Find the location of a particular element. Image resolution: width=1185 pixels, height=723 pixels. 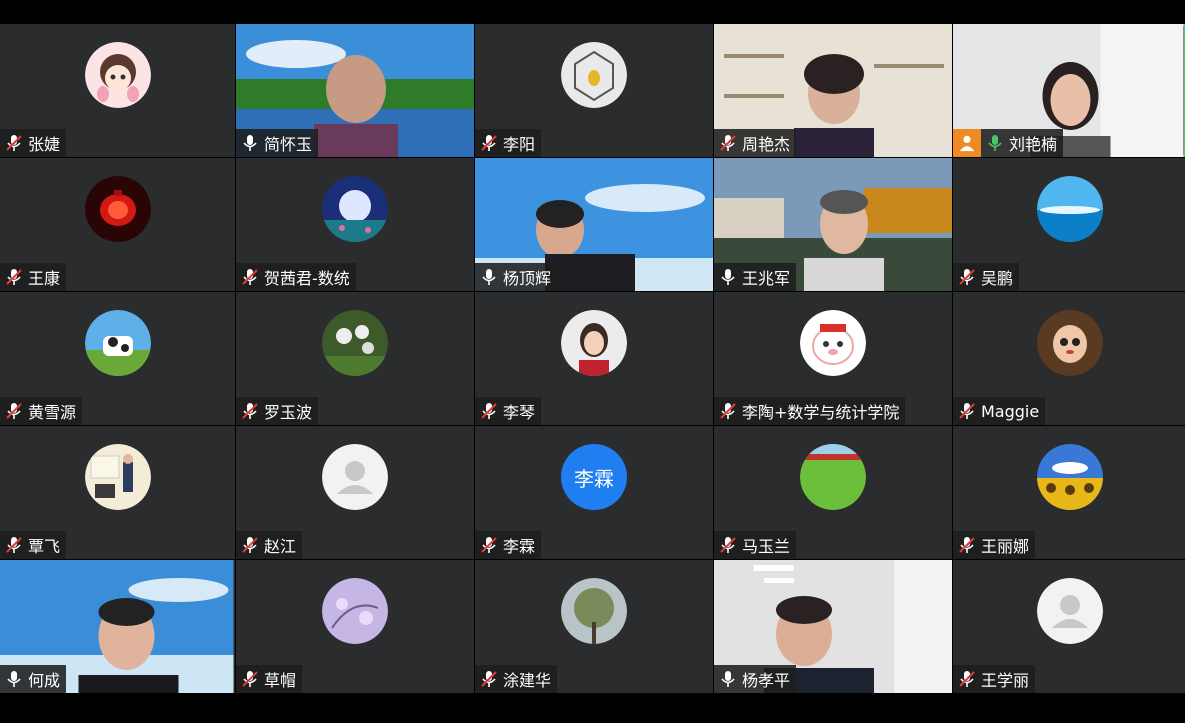

nameplate: 何成 is located at coordinates (33, 679).